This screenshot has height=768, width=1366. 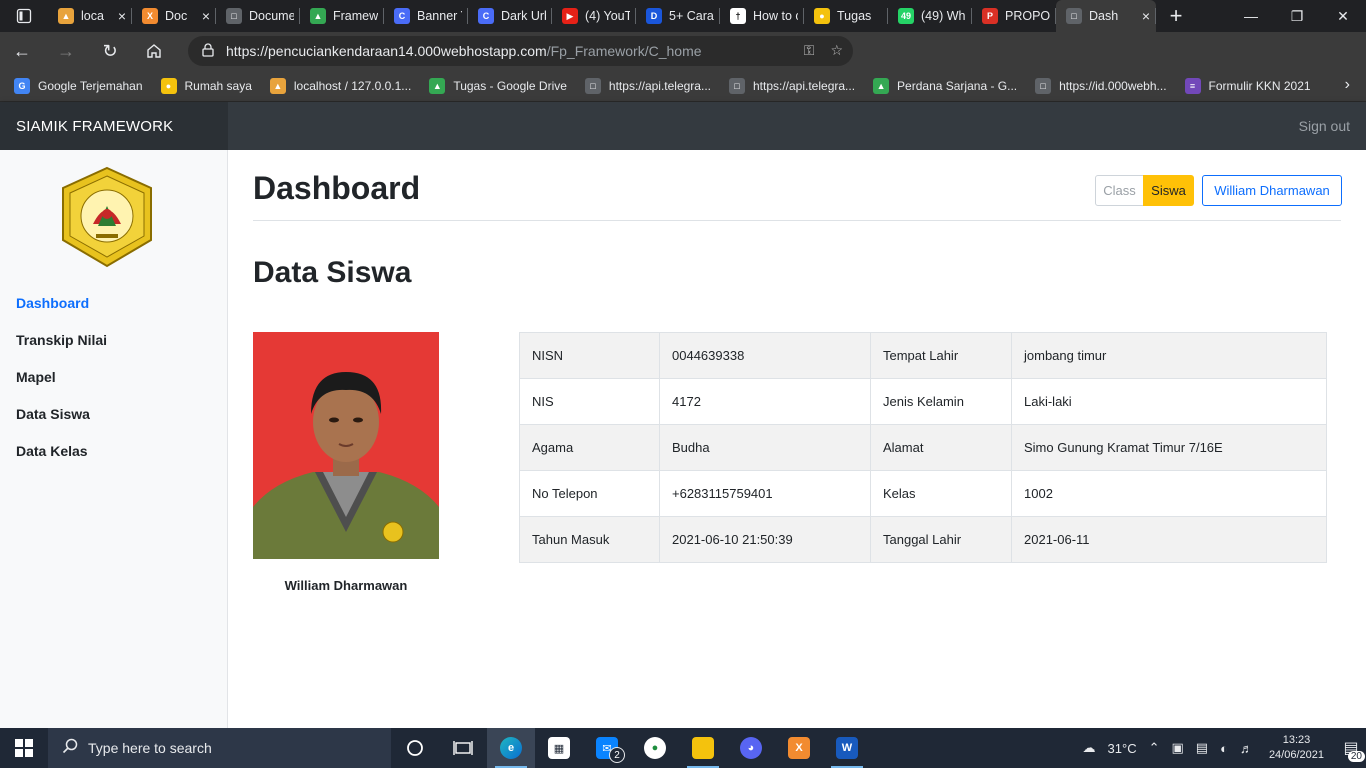 I want to click on bookmark-item: ▲ Tugas - Google Drive, so click(x=498, y=85).